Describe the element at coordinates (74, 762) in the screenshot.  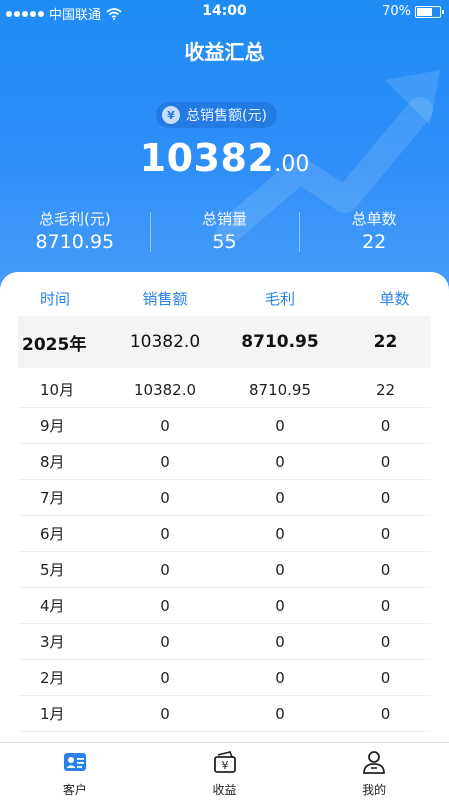
I see `customer-card-icon` at that location.